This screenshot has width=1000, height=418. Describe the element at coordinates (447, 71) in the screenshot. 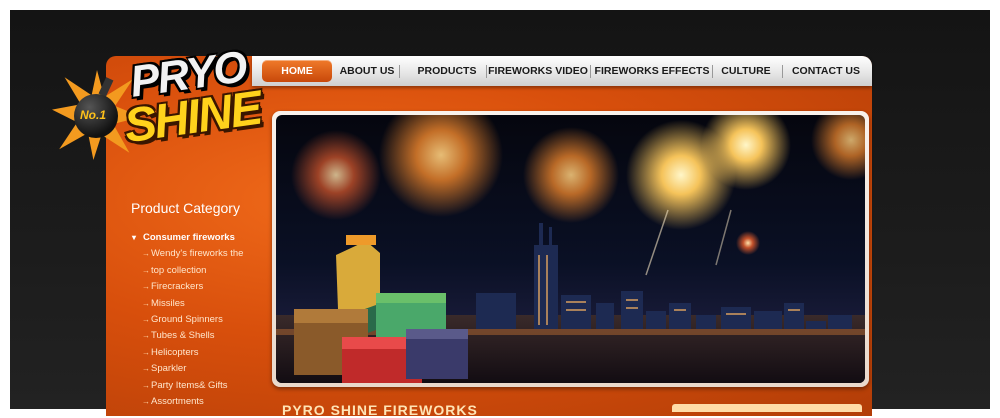

I see `nav-products: PRODUCTS` at that location.